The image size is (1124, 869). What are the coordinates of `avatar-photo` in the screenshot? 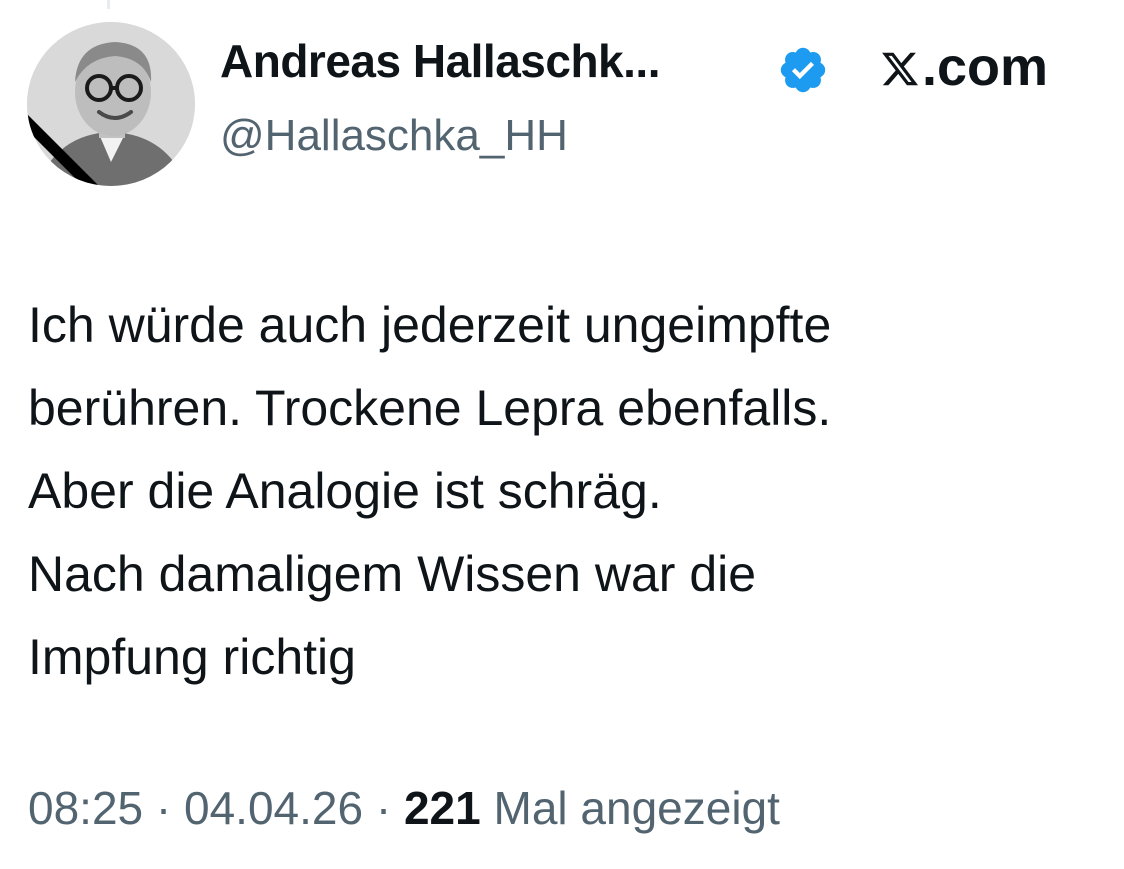 It's located at (111, 104).